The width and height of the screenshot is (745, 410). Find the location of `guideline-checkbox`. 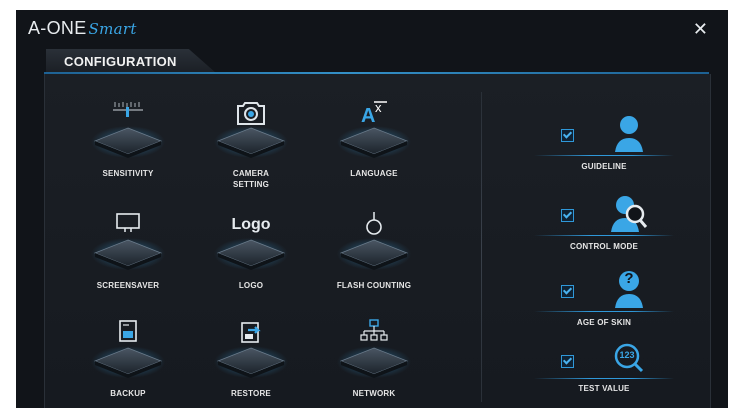

guideline-checkbox is located at coordinates (567, 135).